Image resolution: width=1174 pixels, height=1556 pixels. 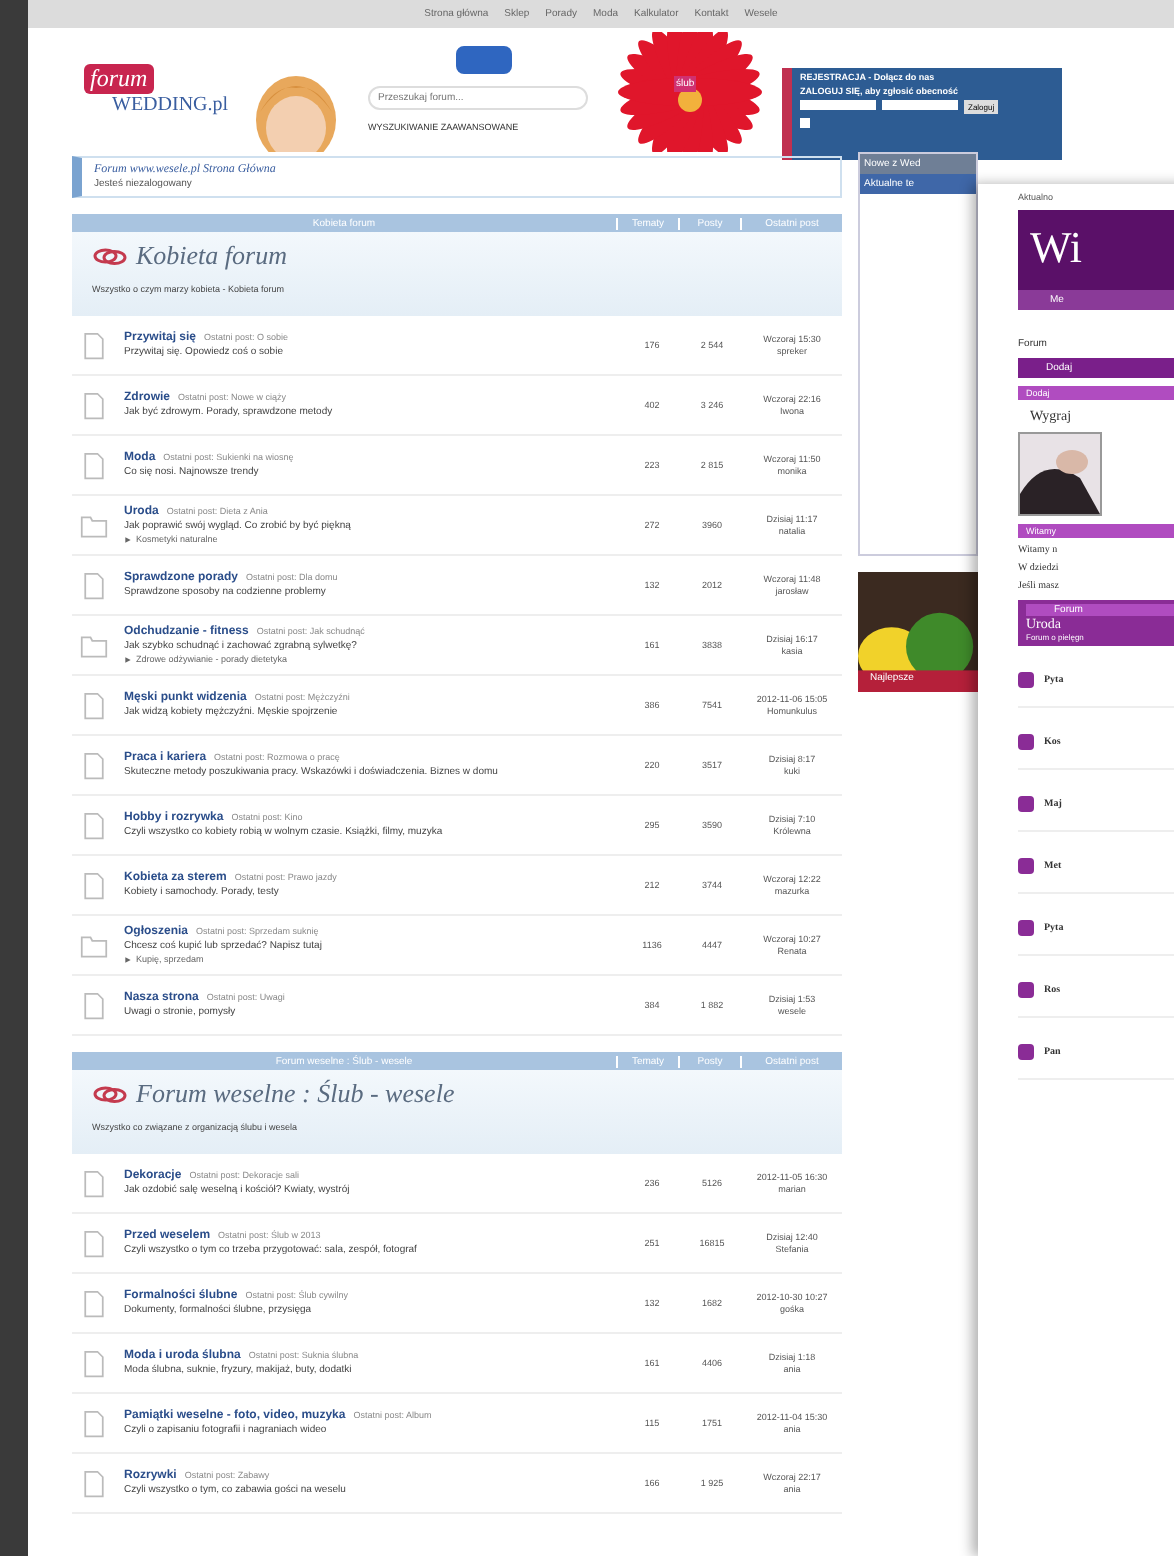 What do you see at coordinates (838, 105) in the screenshot?
I see `username-field` at bounding box center [838, 105].